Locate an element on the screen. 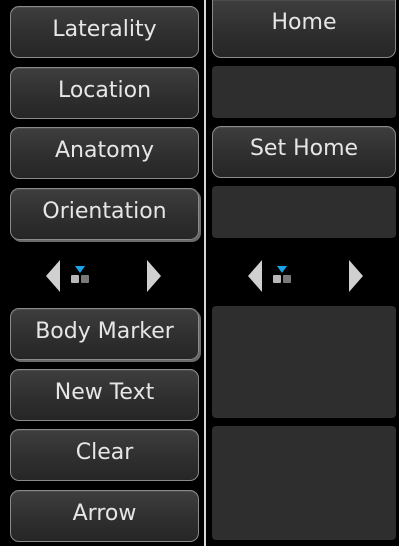  home-button: Home is located at coordinates (304, 29).